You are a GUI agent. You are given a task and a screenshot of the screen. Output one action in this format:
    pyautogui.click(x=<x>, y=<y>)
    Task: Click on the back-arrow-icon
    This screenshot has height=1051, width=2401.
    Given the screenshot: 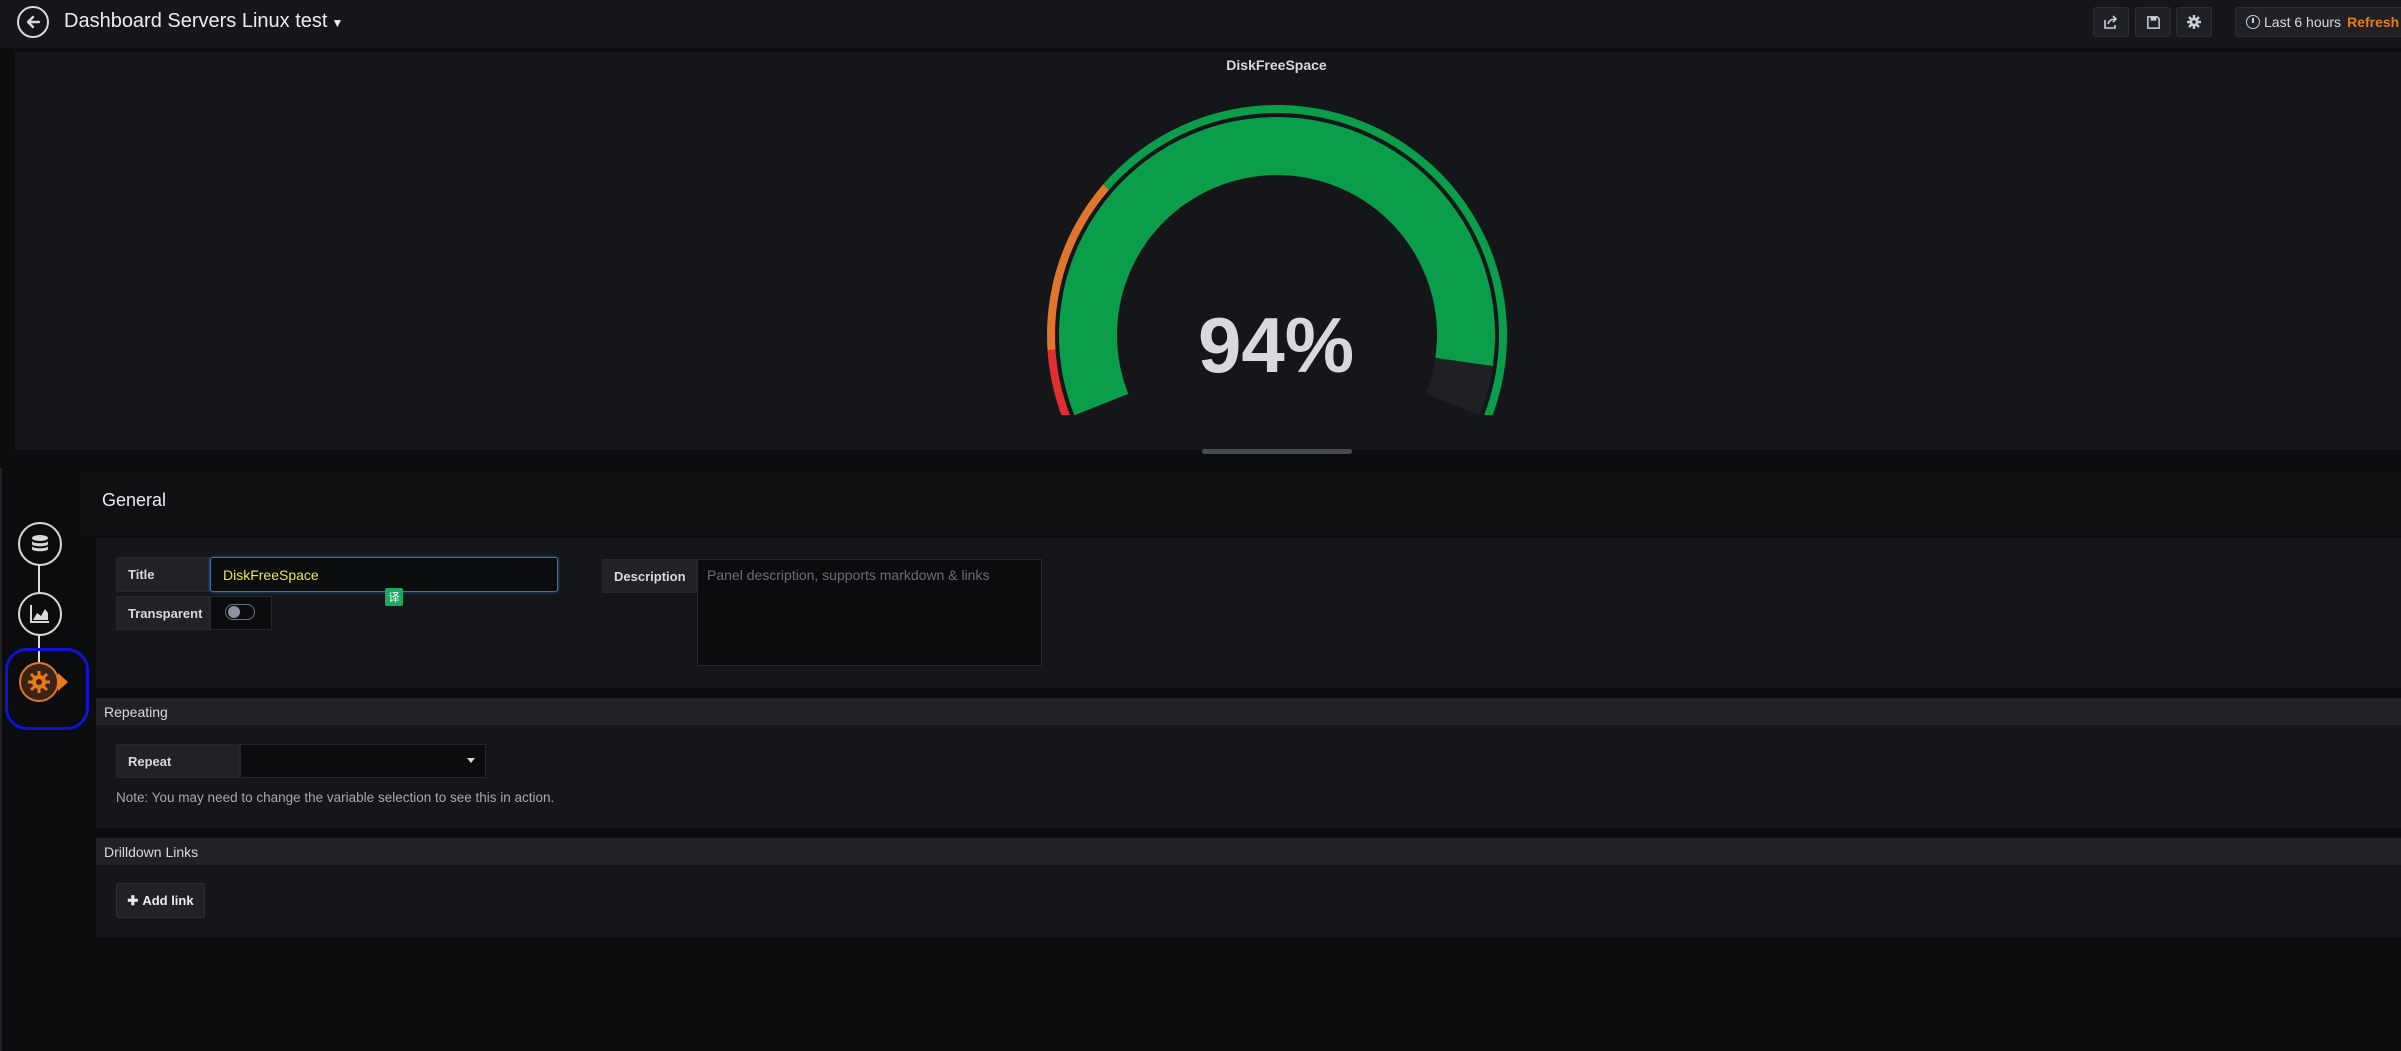 What is the action you would take?
    pyautogui.click(x=33, y=22)
    